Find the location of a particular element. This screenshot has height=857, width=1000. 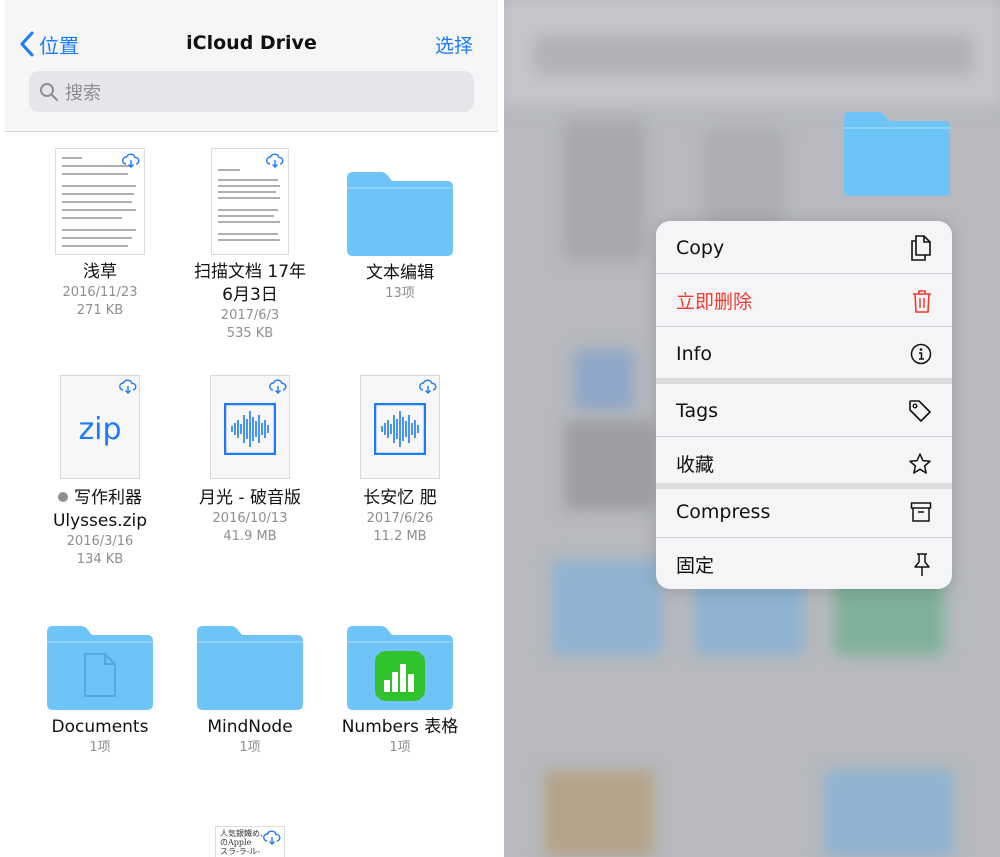

blurred-search is located at coordinates (754, 55).